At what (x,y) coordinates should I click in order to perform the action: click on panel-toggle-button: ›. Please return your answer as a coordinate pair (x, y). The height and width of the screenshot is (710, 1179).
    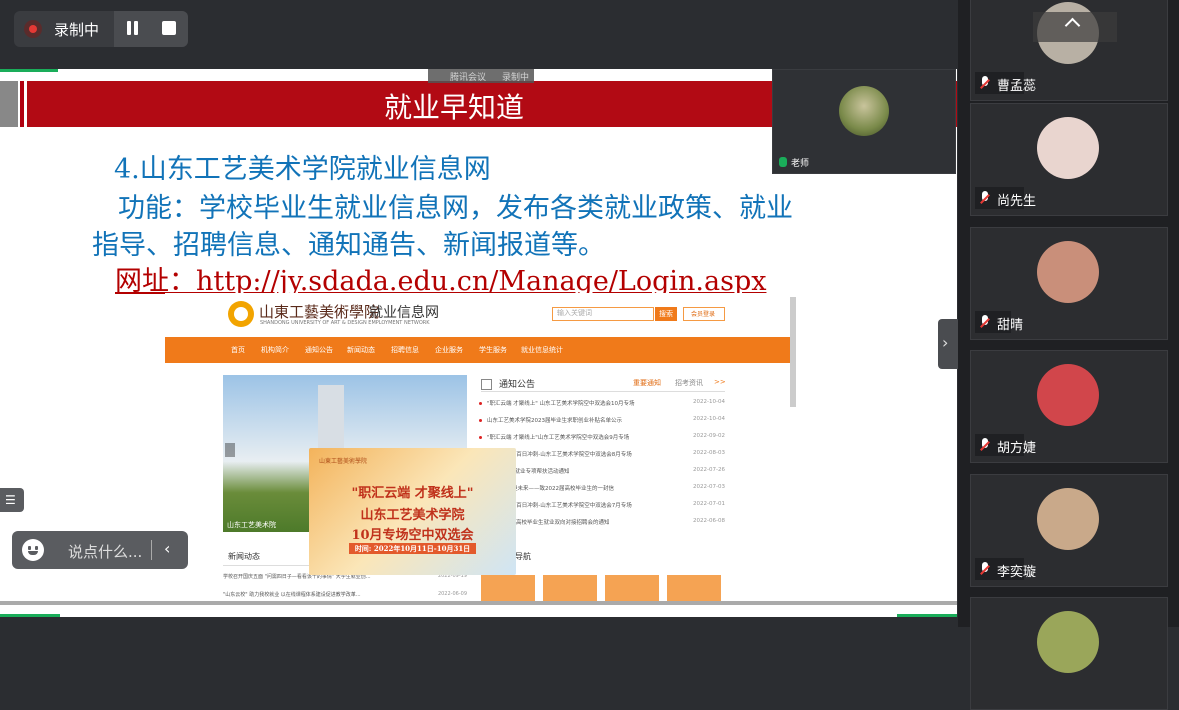
    Looking at the image, I should click on (948, 344).